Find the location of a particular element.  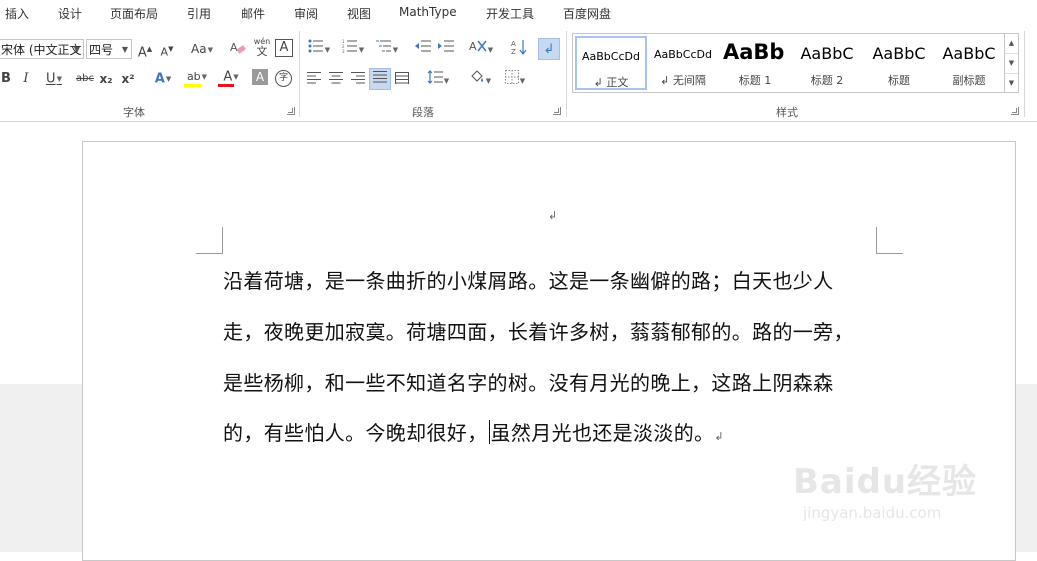

phonetic-guide-button: wén 文 is located at coordinates (262, 47).